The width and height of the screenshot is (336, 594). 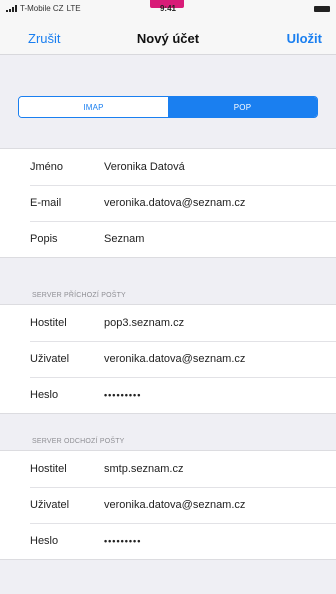 I want to click on incoming-host-field: Hostitel pop3.seznam.cz, so click(x=168, y=323).